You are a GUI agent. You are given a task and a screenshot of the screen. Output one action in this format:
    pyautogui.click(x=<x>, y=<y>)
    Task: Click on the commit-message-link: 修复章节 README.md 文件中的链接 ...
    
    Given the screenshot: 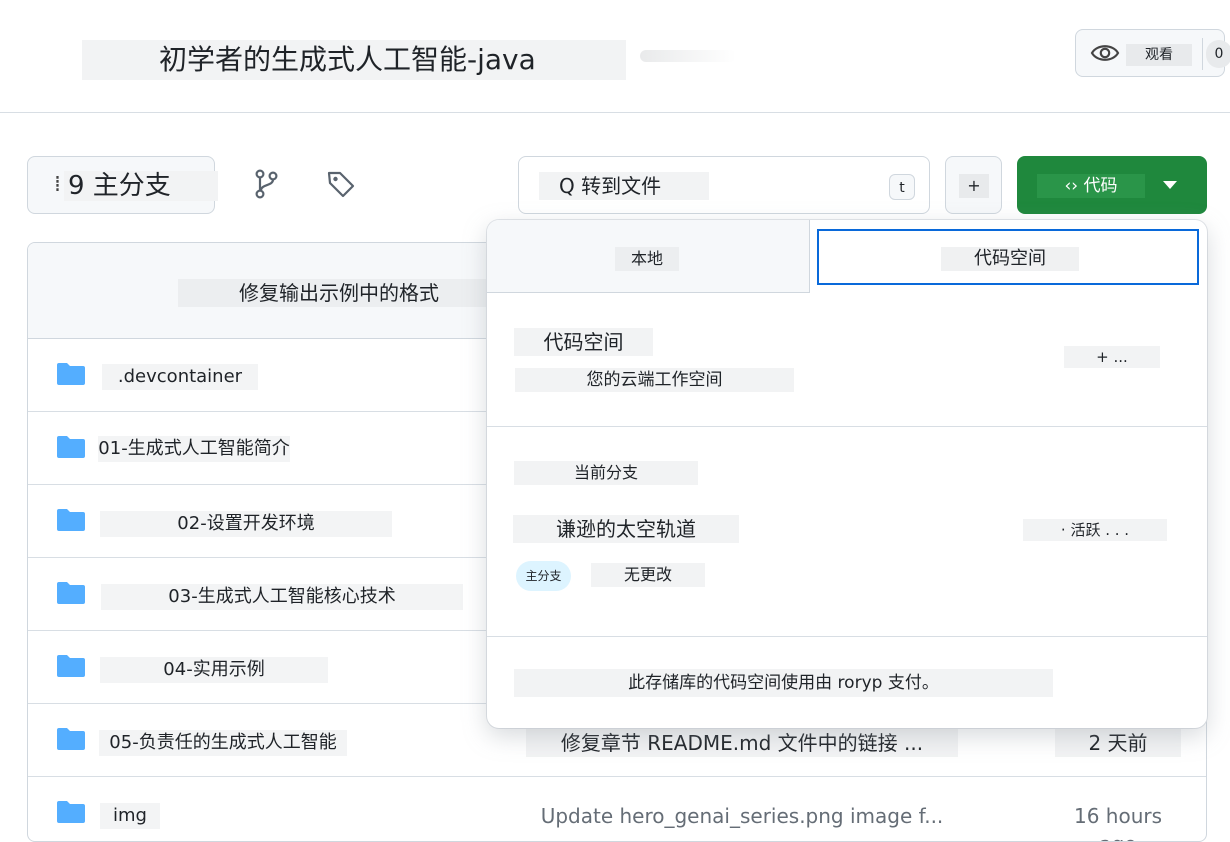 What is the action you would take?
    pyautogui.click(x=742, y=743)
    